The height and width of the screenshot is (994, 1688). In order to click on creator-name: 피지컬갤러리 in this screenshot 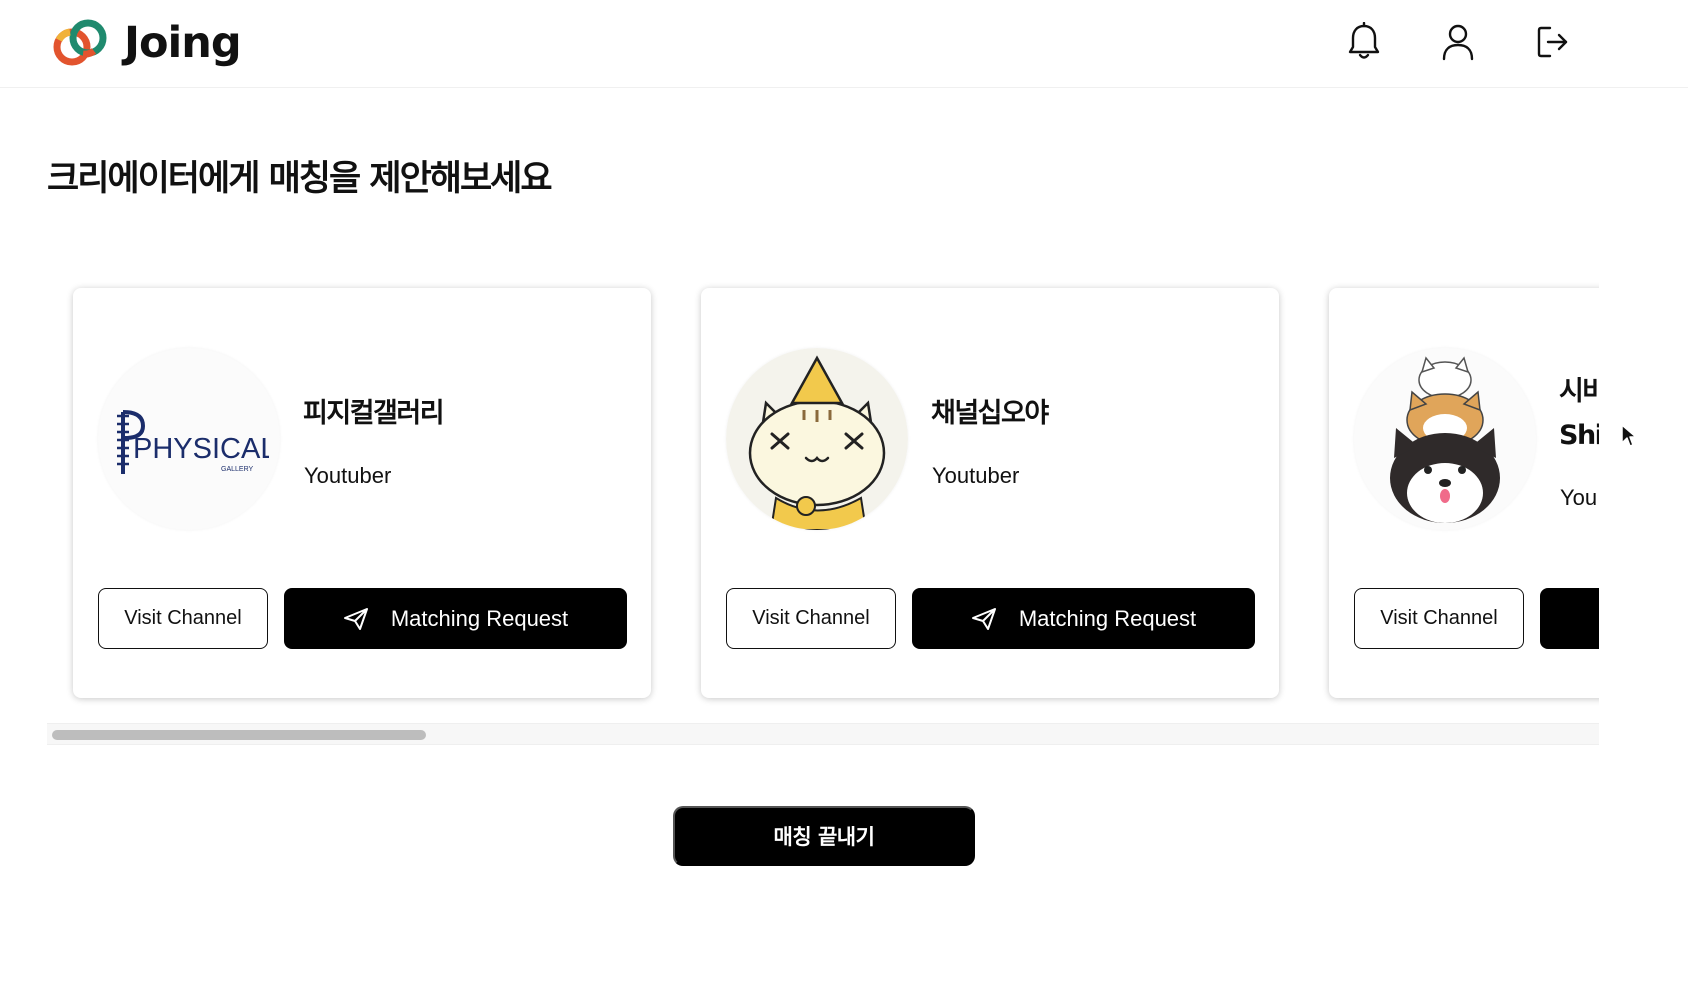, I will do `click(374, 413)`.